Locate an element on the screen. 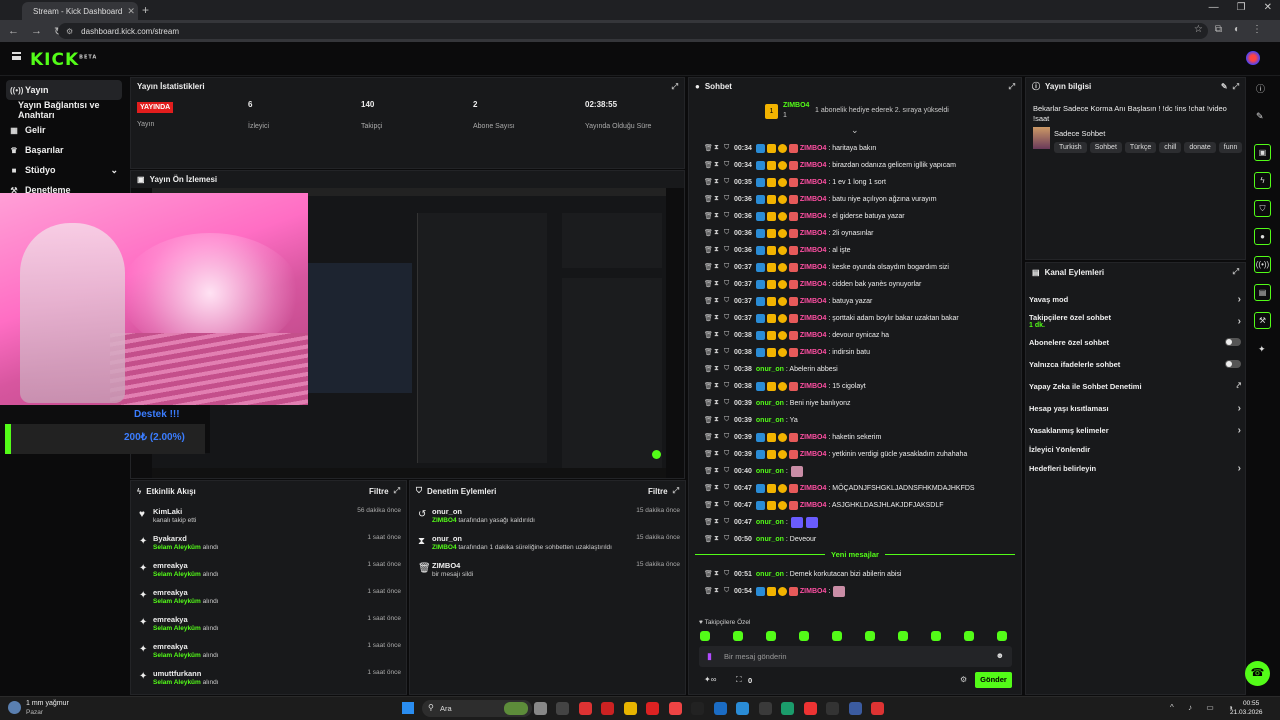 This screenshot has height=720, width=1280. brave-icon is located at coordinates (675, 708).